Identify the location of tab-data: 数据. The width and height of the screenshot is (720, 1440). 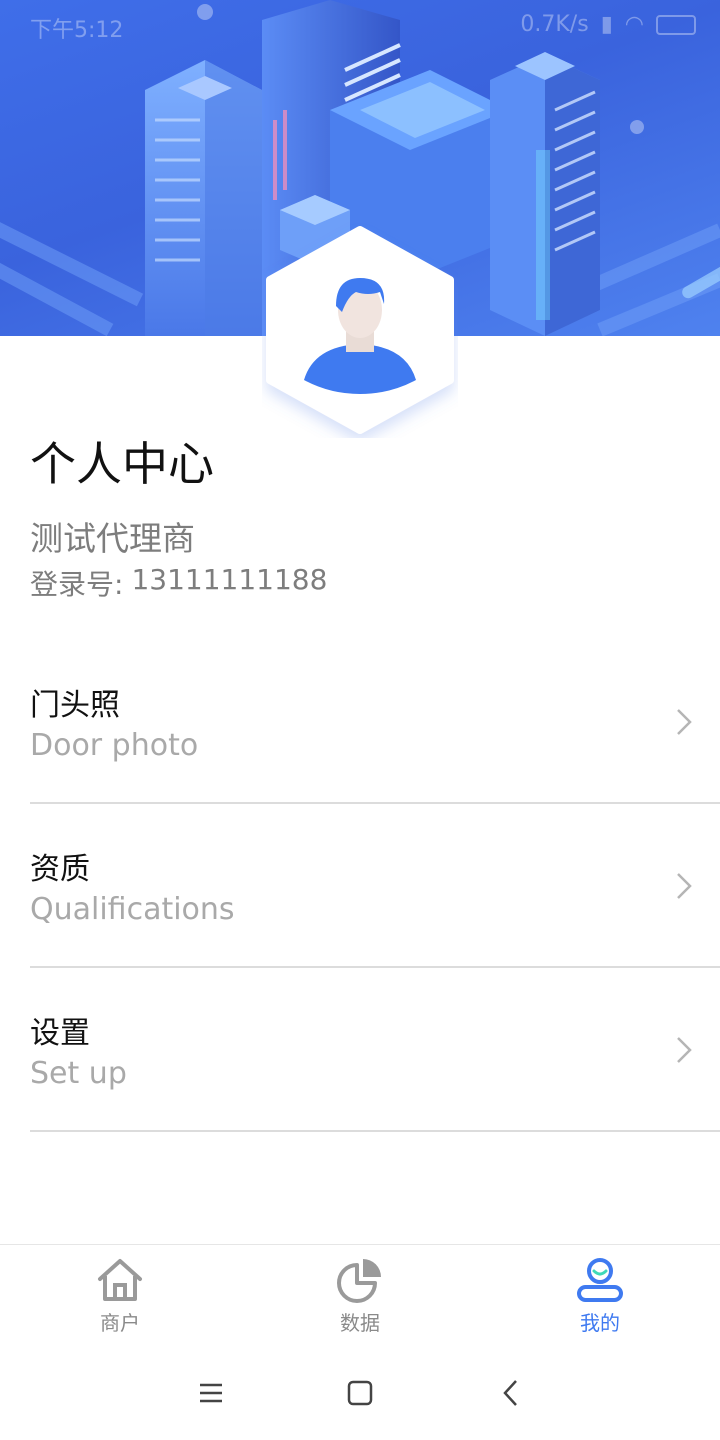
(360, 1300).